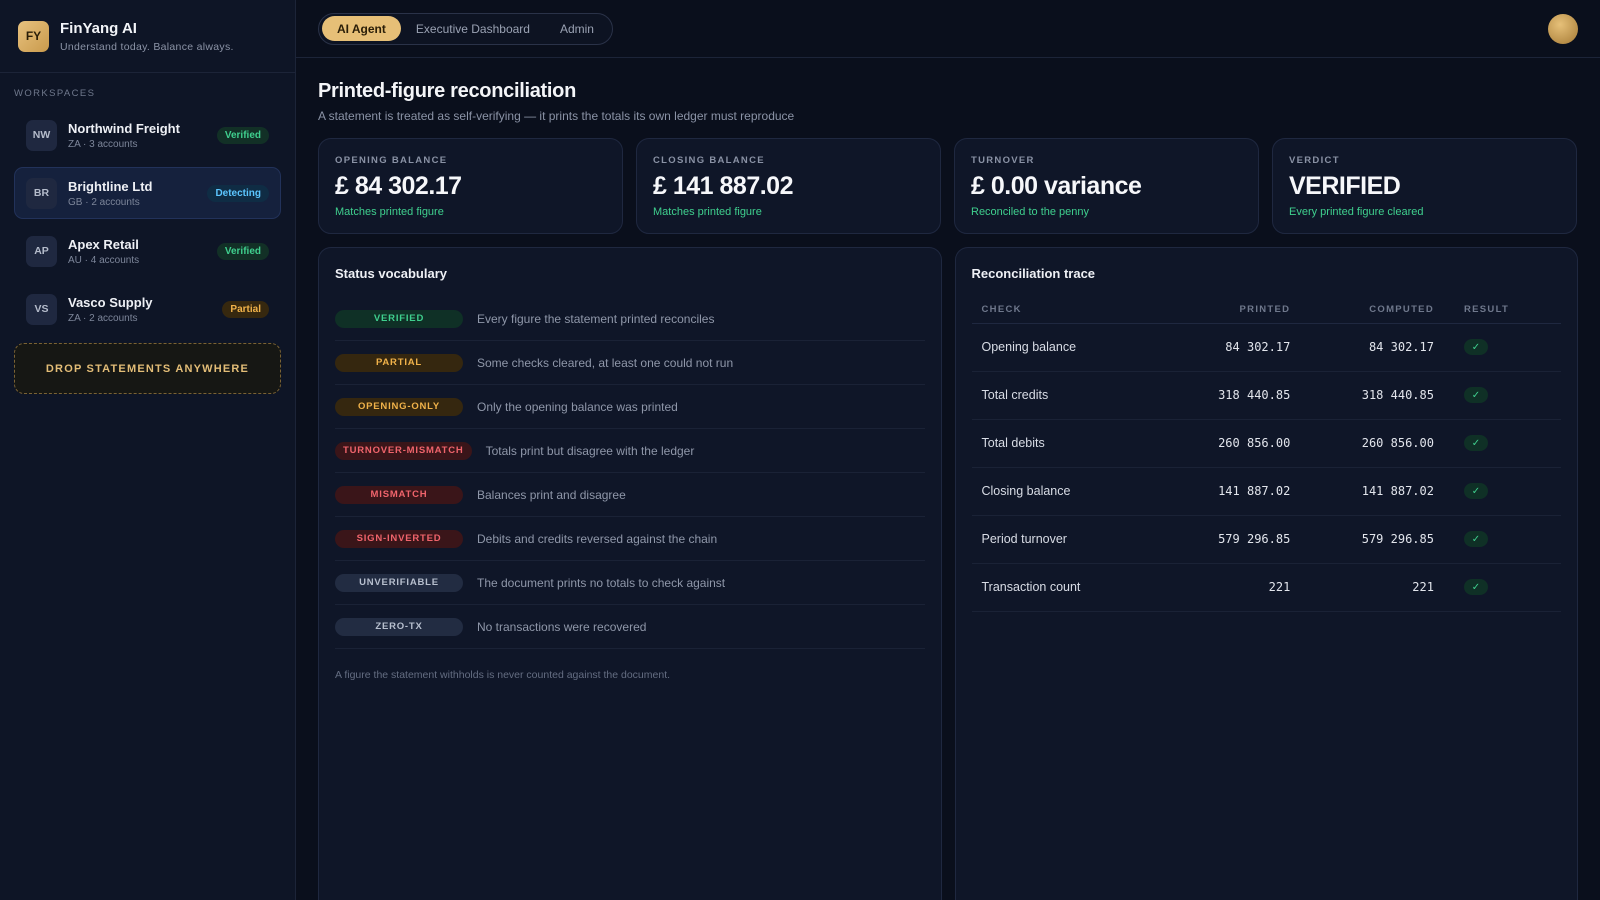 The image size is (1600, 900). What do you see at coordinates (1314, 160) in the screenshot?
I see `kpi-label: VERDICT` at bounding box center [1314, 160].